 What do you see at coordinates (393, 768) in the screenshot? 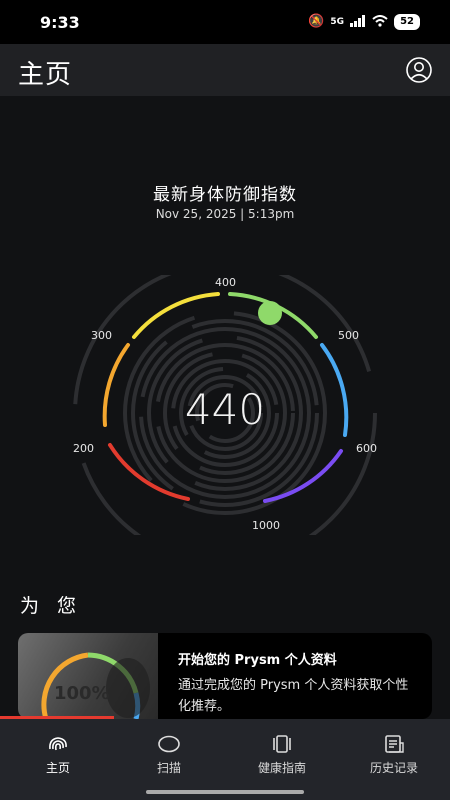
I see `nav-label-history: 历史记录` at bounding box center [393, 768].